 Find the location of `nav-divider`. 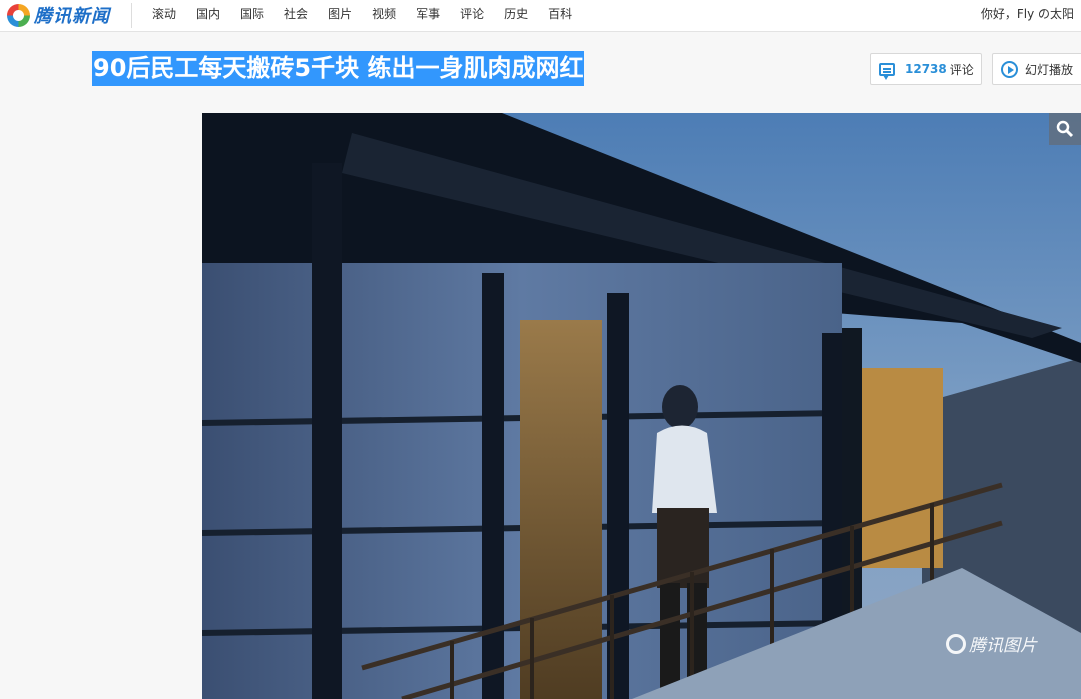

nav-divider is located at coordinates (131, 15).